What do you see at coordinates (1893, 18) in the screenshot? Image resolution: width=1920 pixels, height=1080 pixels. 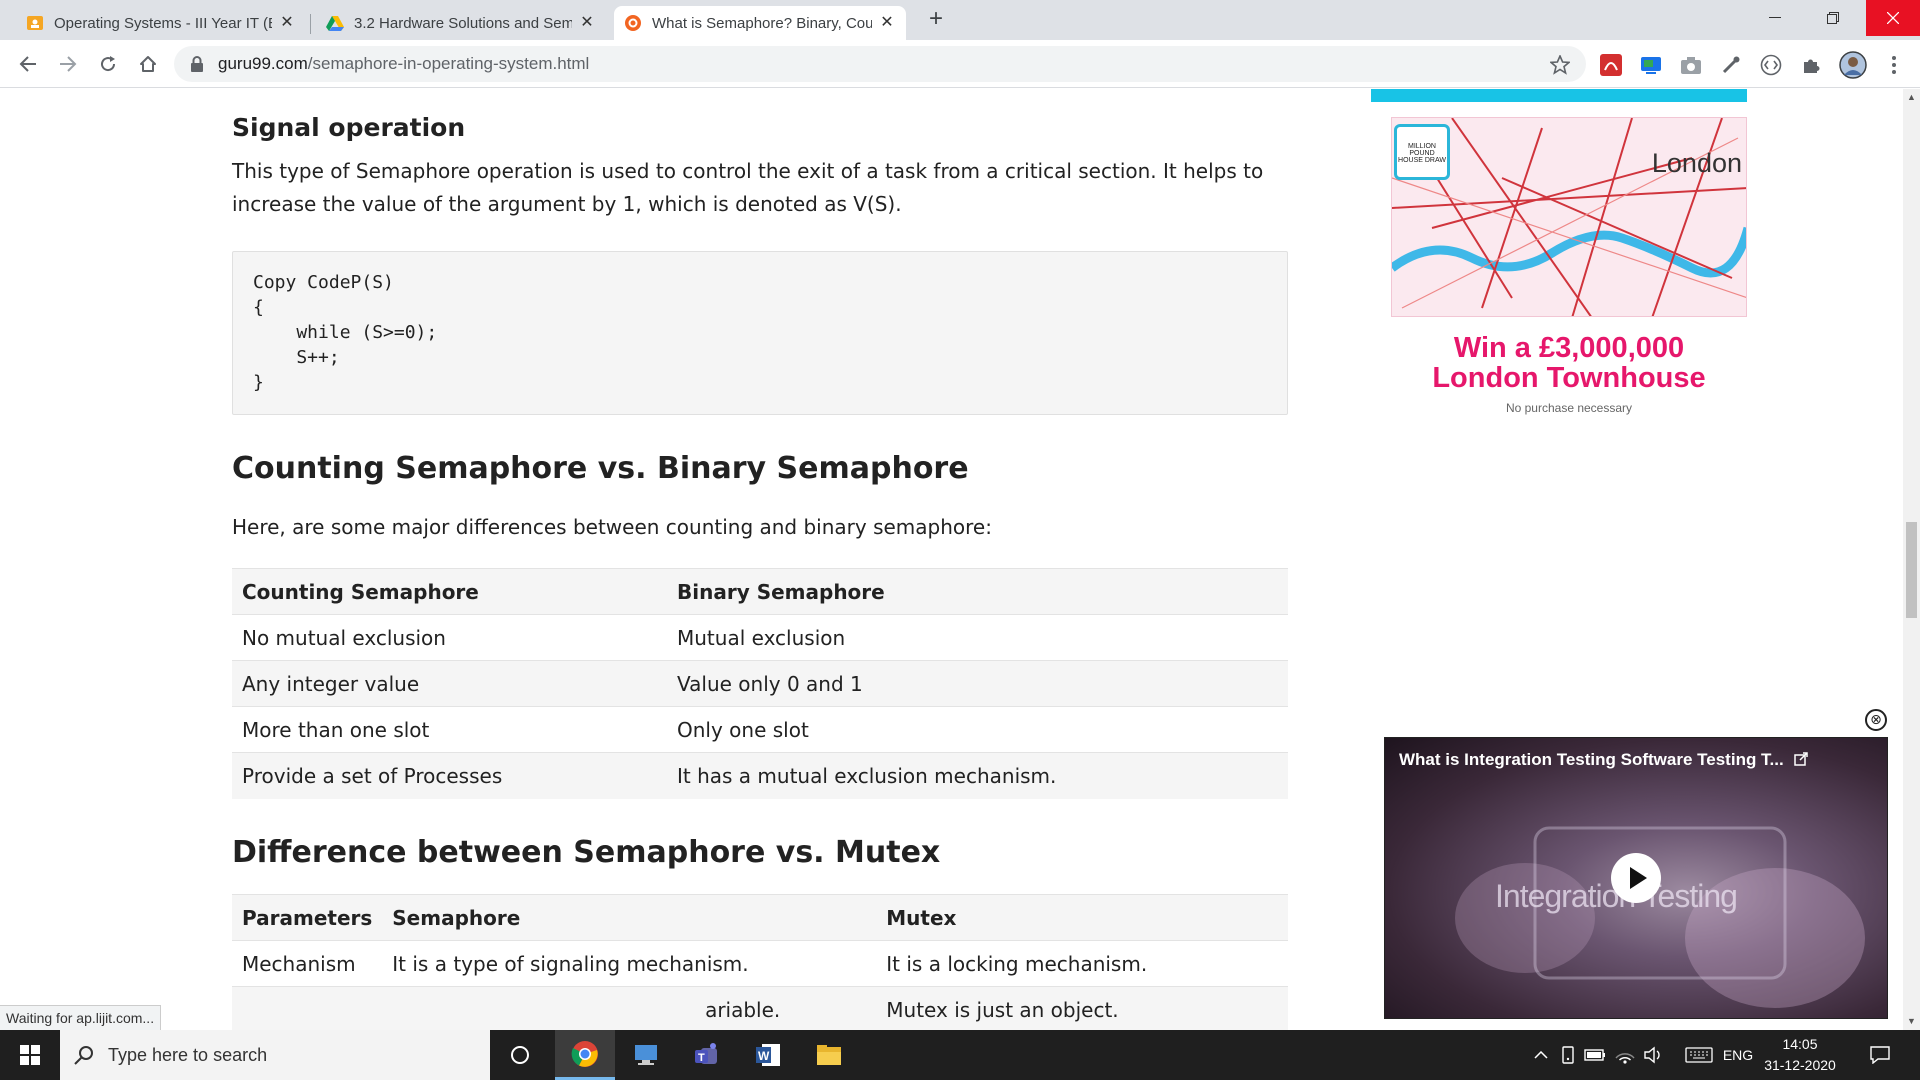 I see `close-window-button` at bounding box center [1893, 18].